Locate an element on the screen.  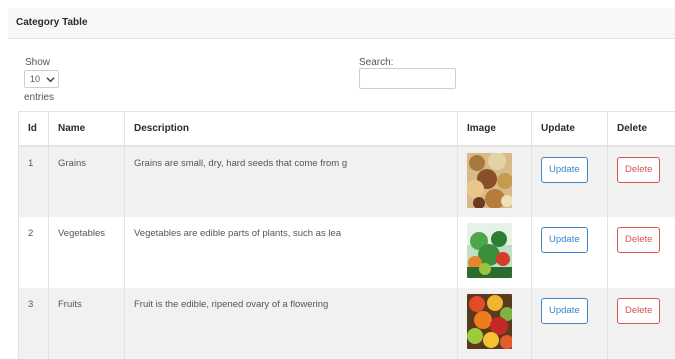
cell-name: Grains is located at coordinates (87, 181).